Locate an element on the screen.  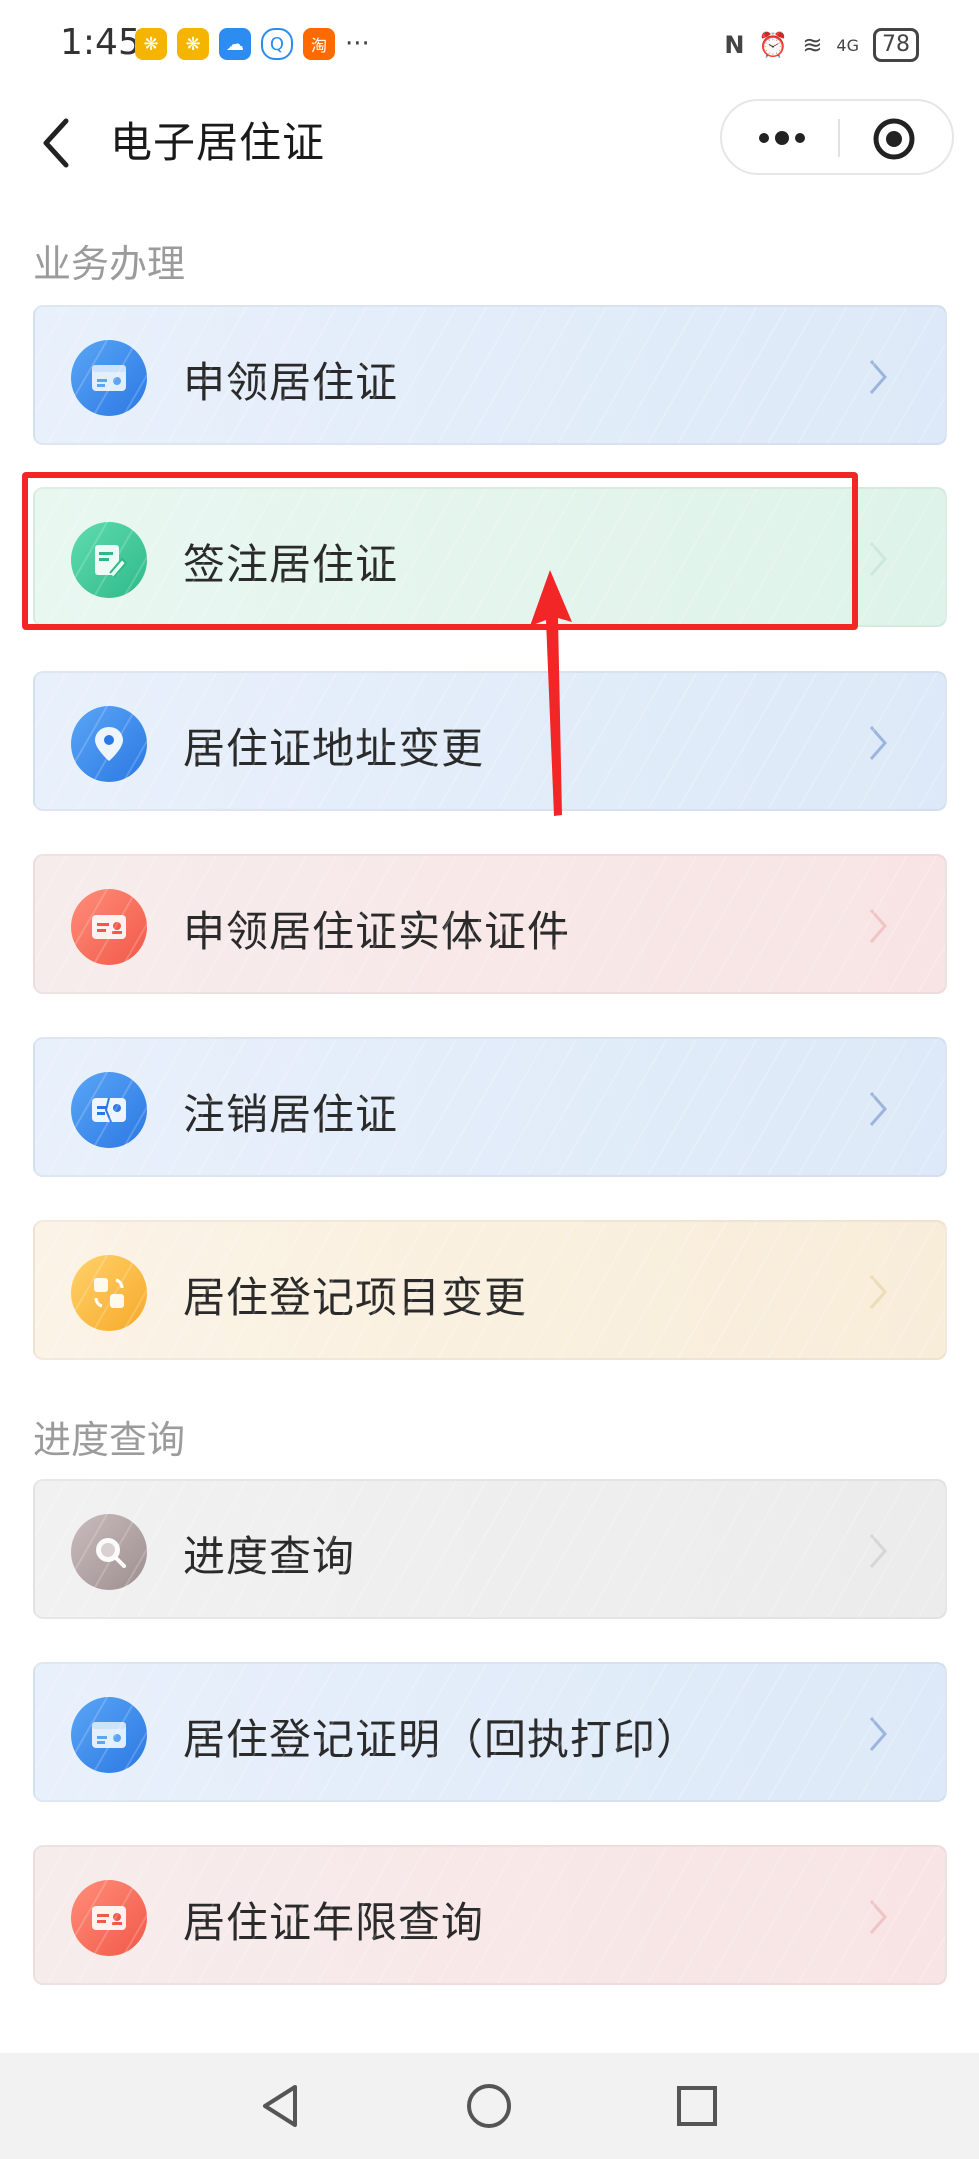
system-navigation-bar is located at coordinates (489, 2106).